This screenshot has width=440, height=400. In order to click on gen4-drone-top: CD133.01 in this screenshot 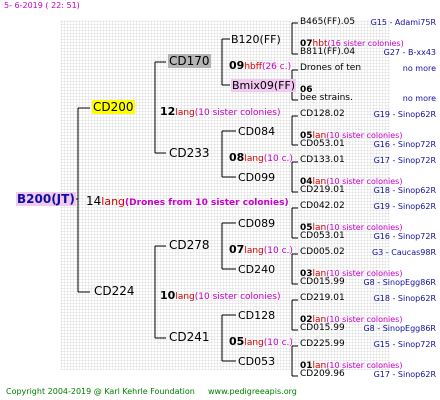, I will do `click(322, 160)`.